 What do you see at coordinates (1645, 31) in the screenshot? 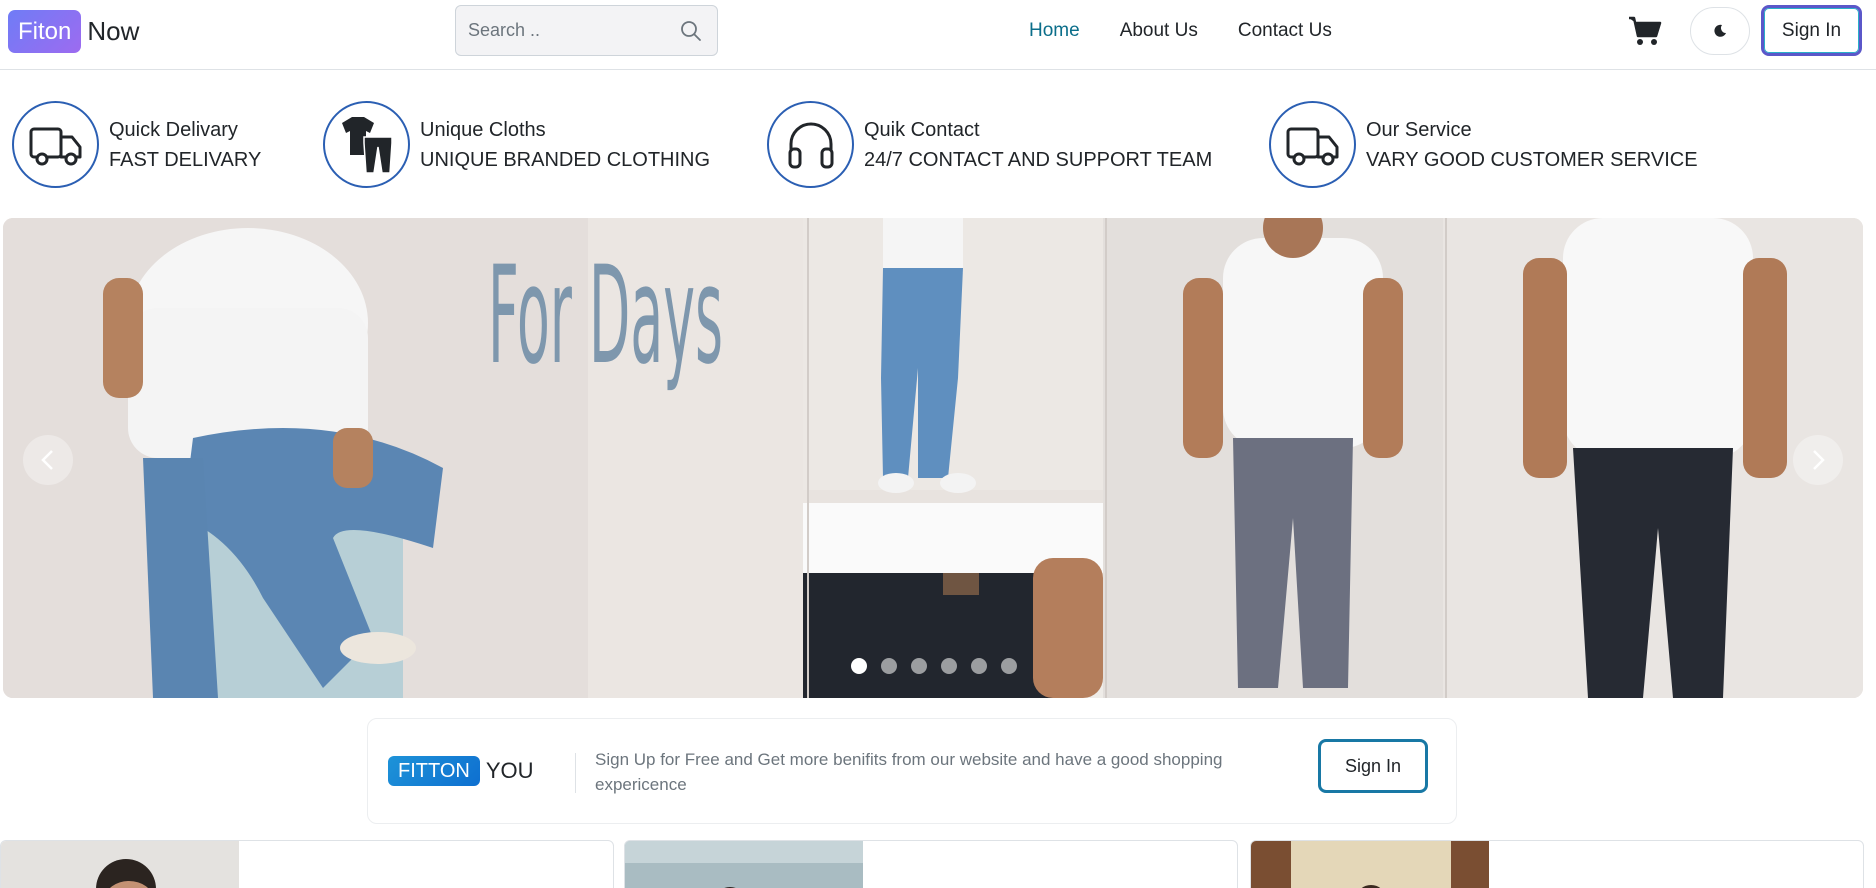
I see `cart-icon` at bounding box center [1645, 31].